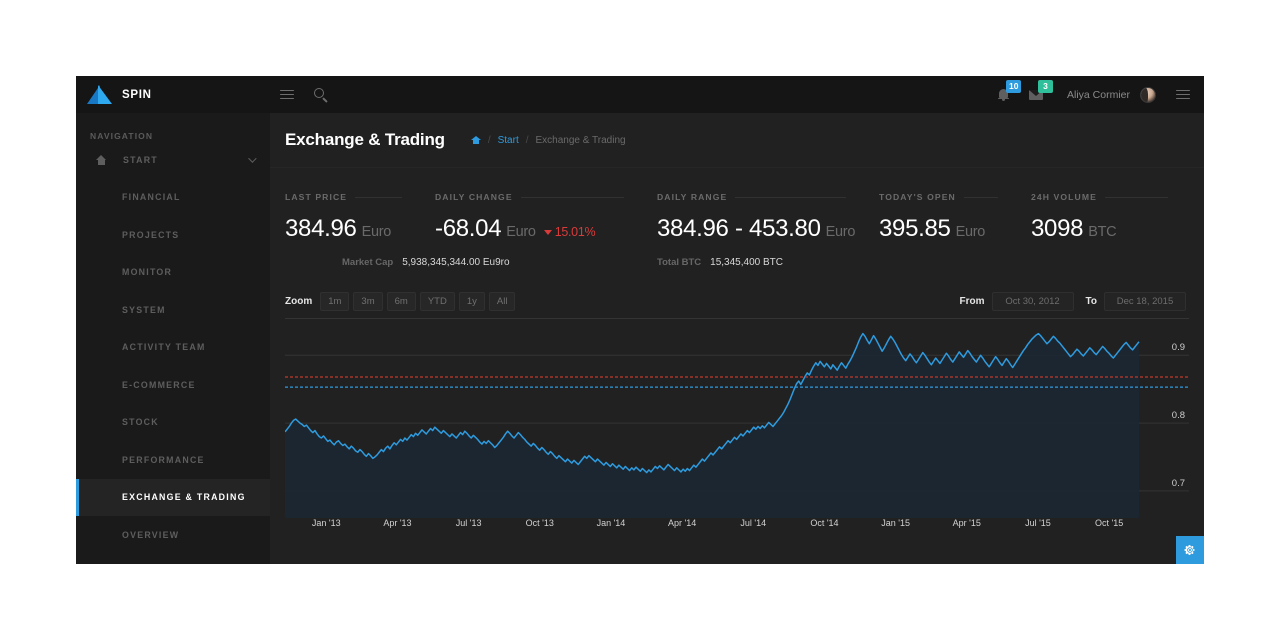 This screenshot has width=1280, height=640. I want to click on stat-label: TODAY'S OPEN, so click(917, 197).